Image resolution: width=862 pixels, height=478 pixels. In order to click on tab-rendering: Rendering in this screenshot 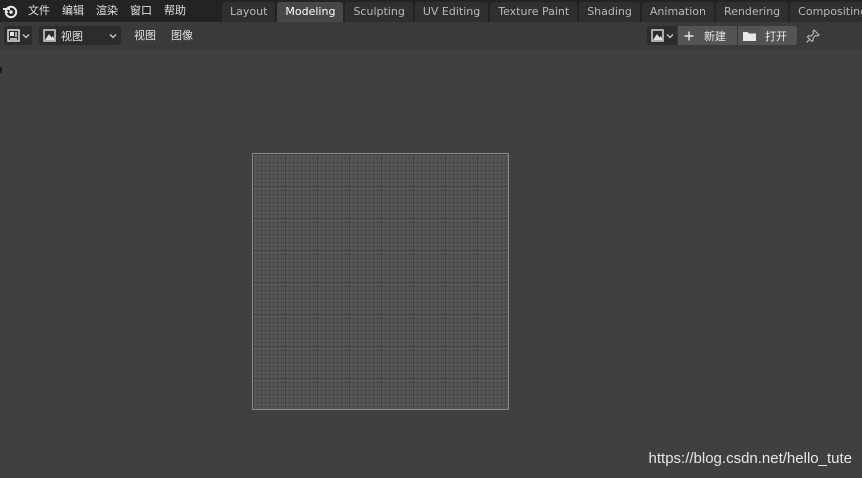, I will do `click(752, 12)`.